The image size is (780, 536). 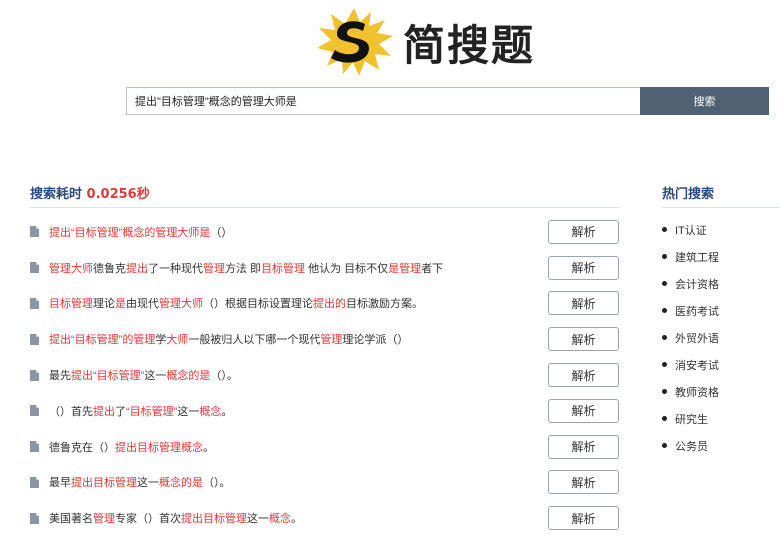 I want to click on result-row: 最早提出目标管理这一概念的是（）。 解析, so click(x=325, y=483).